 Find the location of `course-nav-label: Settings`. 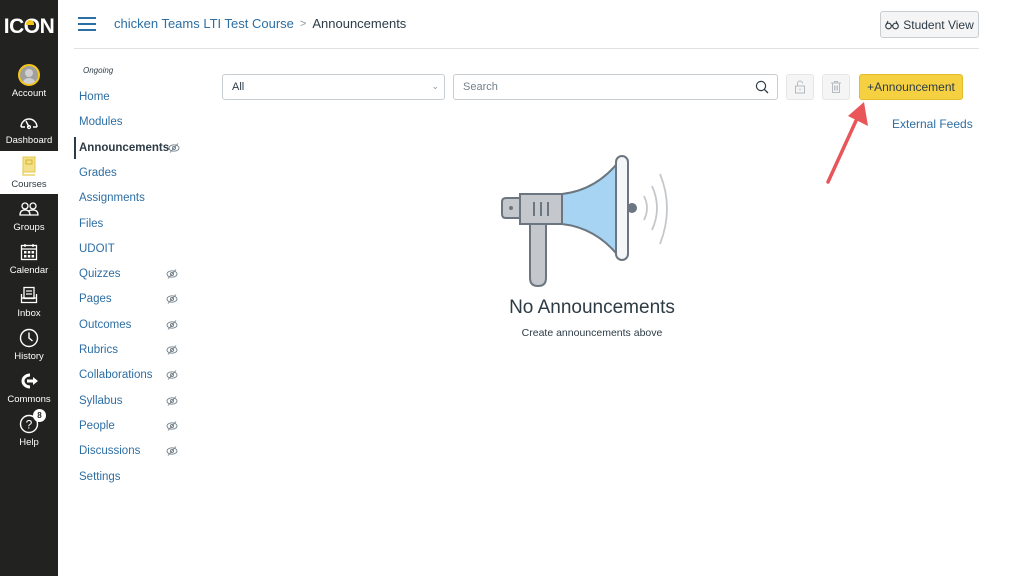

course-nav-label: Settings is located at coordinates (100, 476).